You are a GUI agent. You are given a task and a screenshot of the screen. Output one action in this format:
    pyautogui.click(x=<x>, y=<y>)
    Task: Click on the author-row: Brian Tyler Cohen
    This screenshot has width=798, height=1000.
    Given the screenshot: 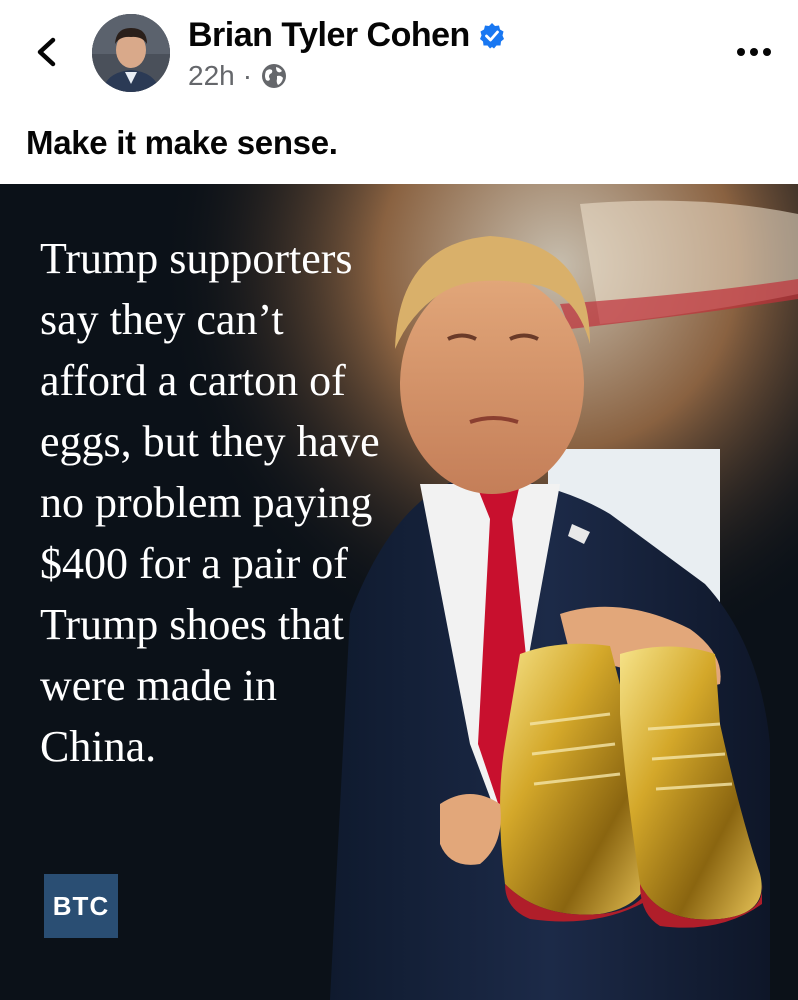 What is the action you would take?
    pyautogui.click(x=347, y=35)
    